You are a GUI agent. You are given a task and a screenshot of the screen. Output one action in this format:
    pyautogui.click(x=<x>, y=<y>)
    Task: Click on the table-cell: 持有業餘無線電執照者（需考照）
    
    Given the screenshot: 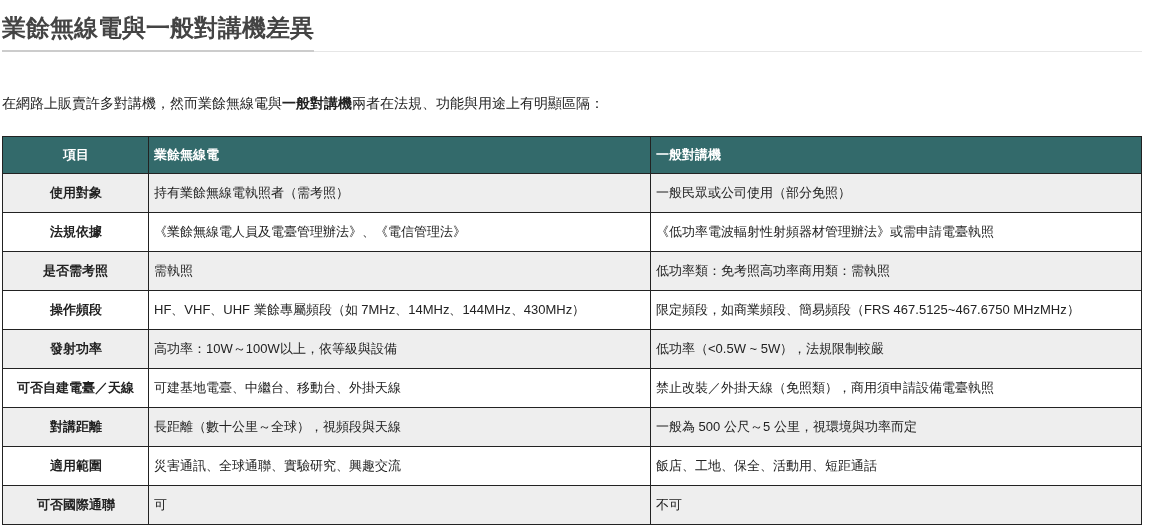 What is the action you would take?
    pyautogui.click(x=399, y=193)
    